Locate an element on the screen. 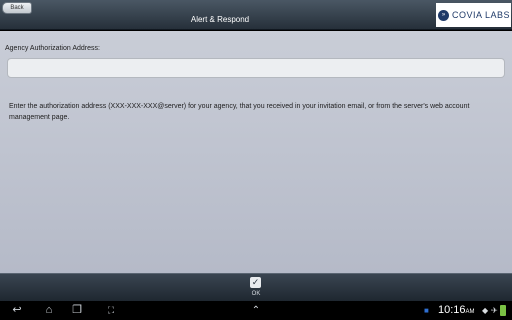  title-bar: Back Alert & Respond » COVIA LABS is located at coordinates (256, 15).